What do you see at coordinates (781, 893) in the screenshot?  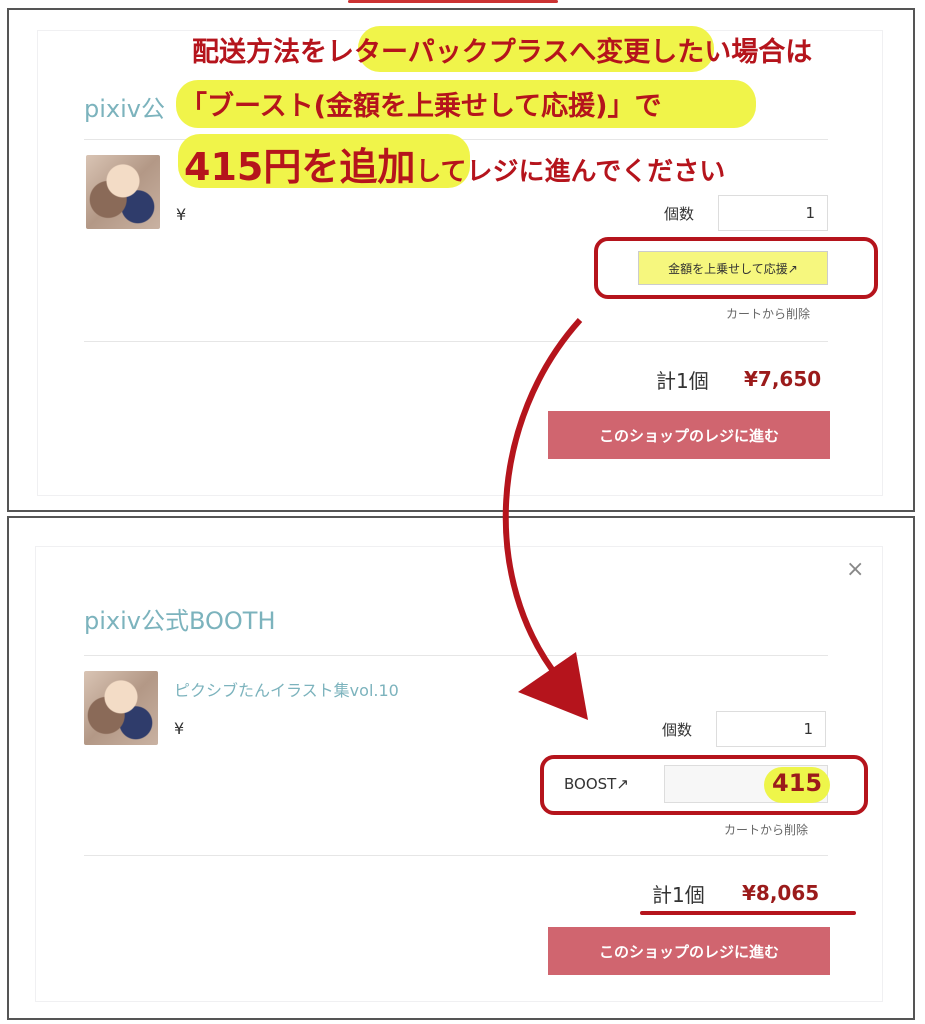 I see `total-price: ¥8,065` at bounding box center [781, 893].